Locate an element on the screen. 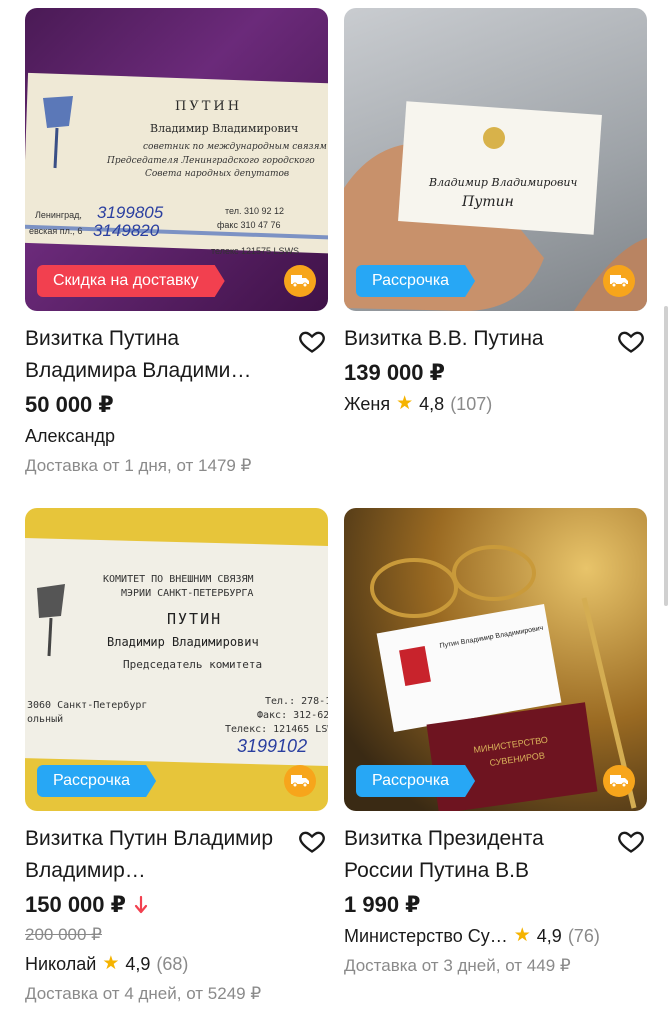 Image resolution: width=672 pixels, height=1024 pixels. handwritten-number: 3199805 is located at coordinates (130, 212).